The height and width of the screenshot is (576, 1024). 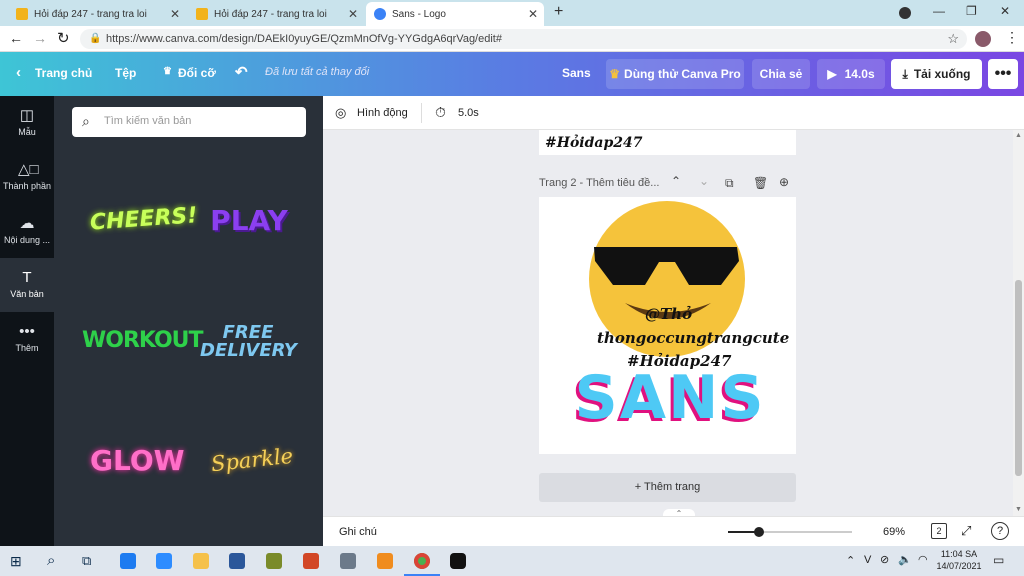 I want to click on move-up-icon: ⌃, so click(x=676, y=181).